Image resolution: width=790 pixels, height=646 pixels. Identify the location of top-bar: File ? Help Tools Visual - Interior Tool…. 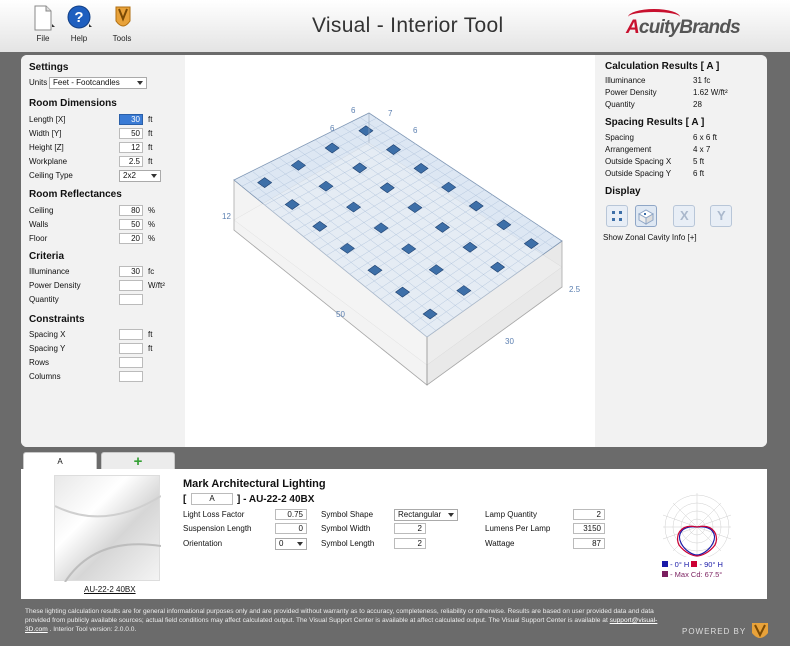
(395, 26).